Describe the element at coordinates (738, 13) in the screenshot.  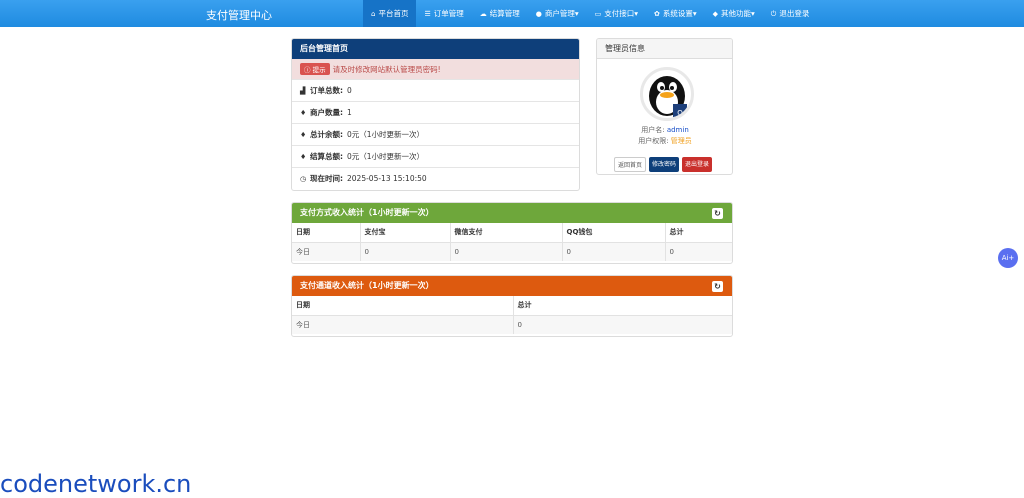
I see `nav-label: 其他功能▾` at that location.